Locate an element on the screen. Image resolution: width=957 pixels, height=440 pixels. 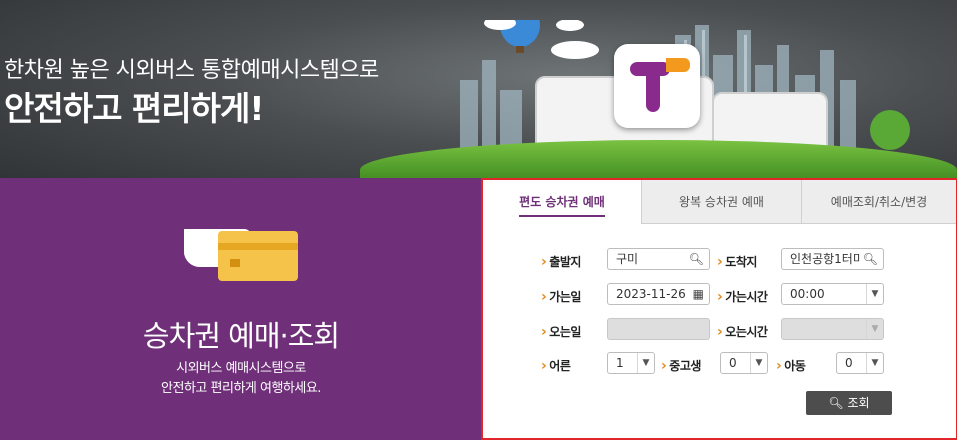
tab-round-trip: 왕복 승차권 예매 is located at coordinates (721, 202).